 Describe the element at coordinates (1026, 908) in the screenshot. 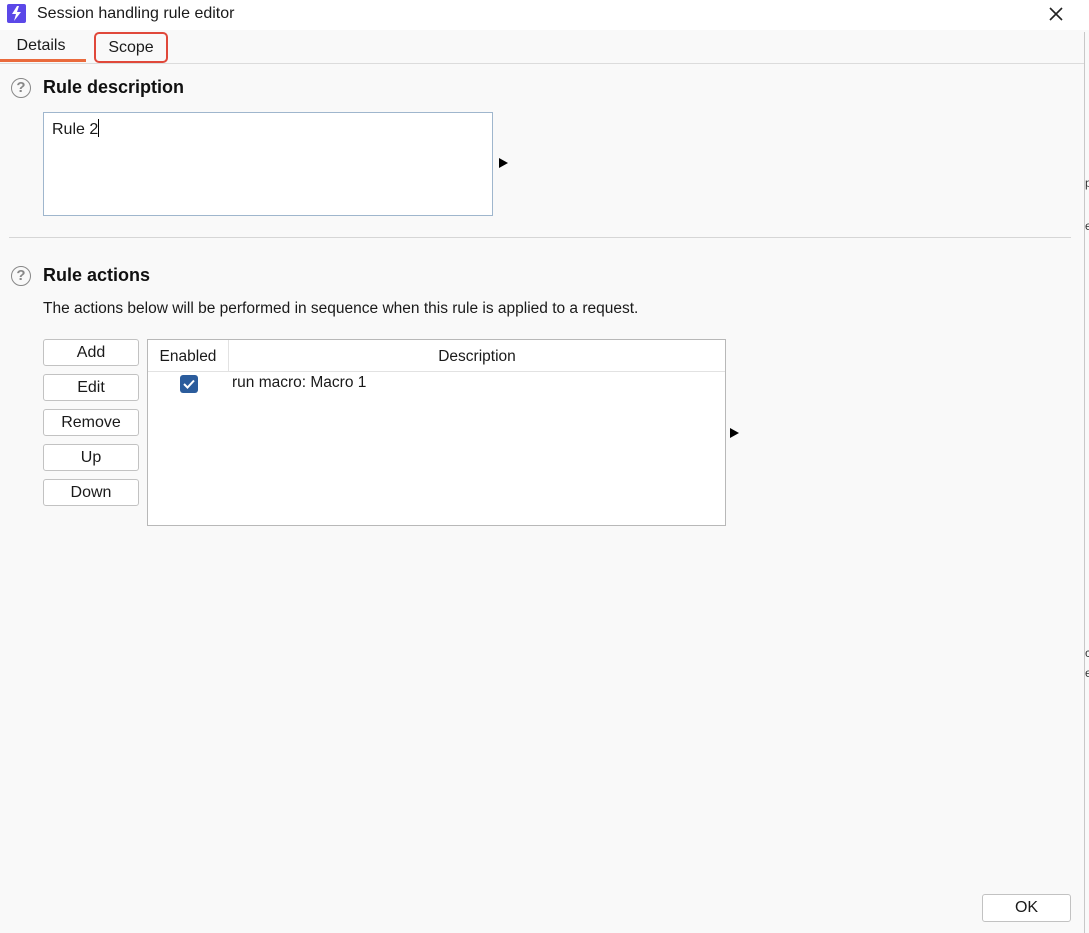

I see `ok-button: OK` at that location.